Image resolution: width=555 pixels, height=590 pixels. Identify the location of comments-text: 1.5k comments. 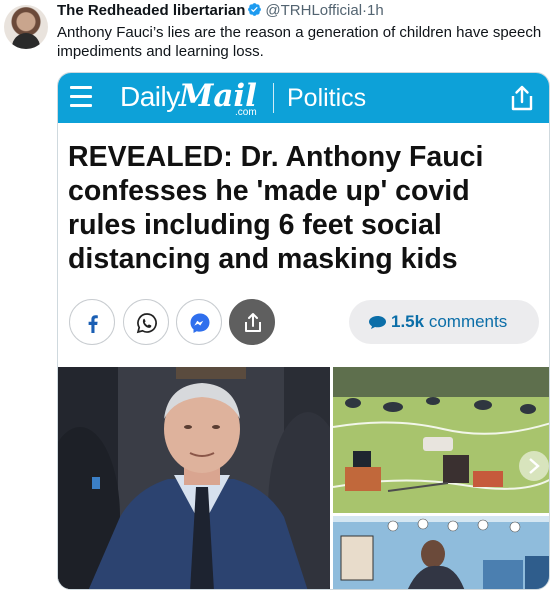
(449, 322).